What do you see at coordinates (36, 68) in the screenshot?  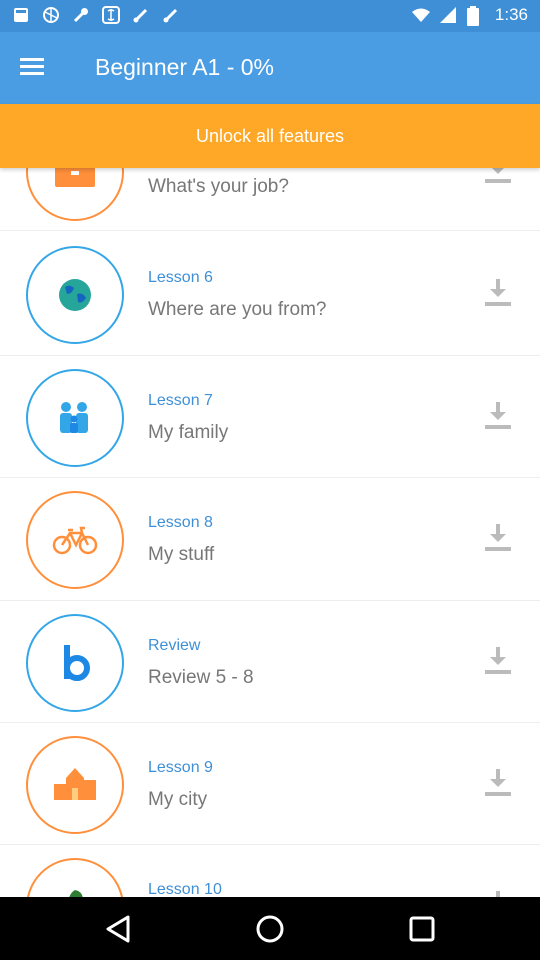 I see `hamburger-menu-icon` at bounding box center [36, 68].